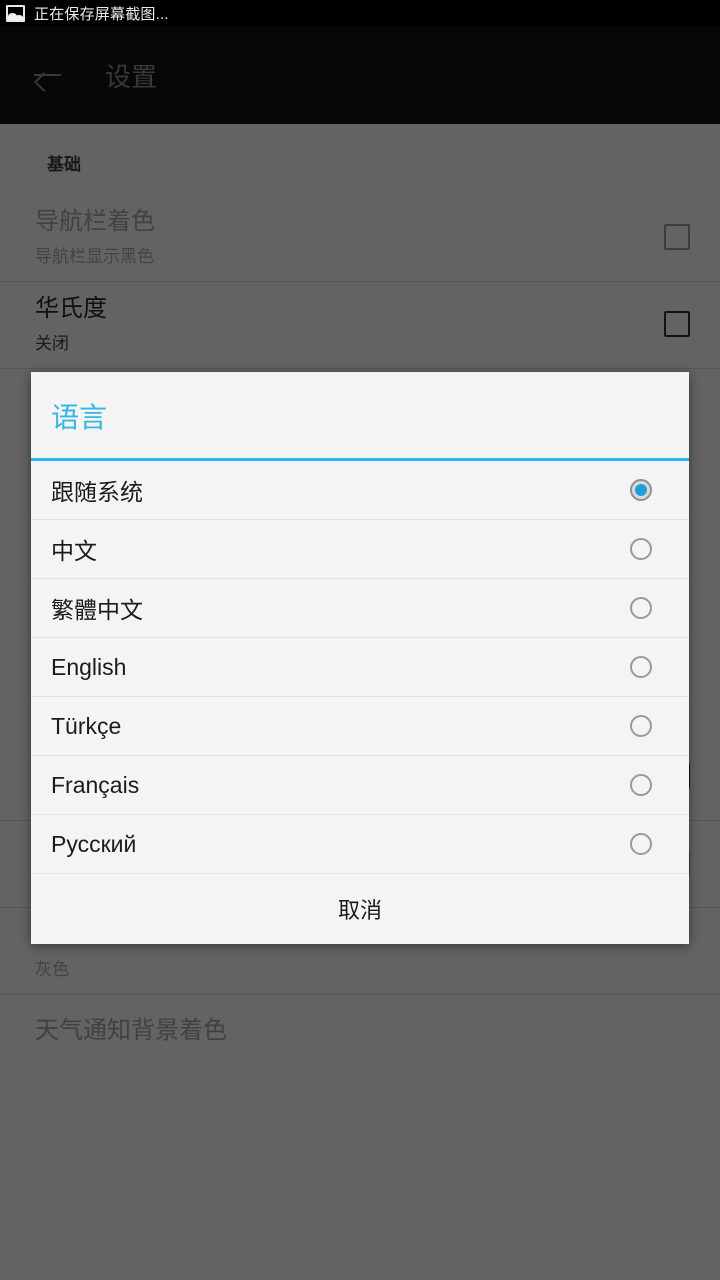 This screenshot has height=1280, width=720. I want to click on cancel-button: 取消, so click(360, 909).